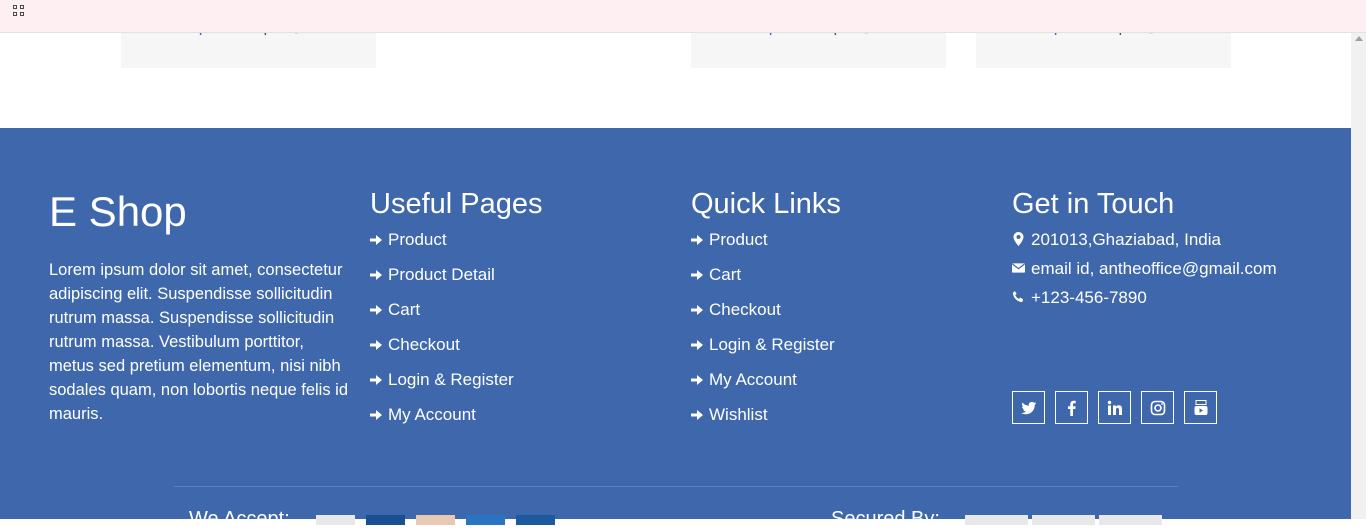 The width and height of the screenshot is (1366, 531). What do you see at coordinates (456, 315) in the screenshot?
I see `useful-link-cart: Cart` at bounding box center [456, 315].